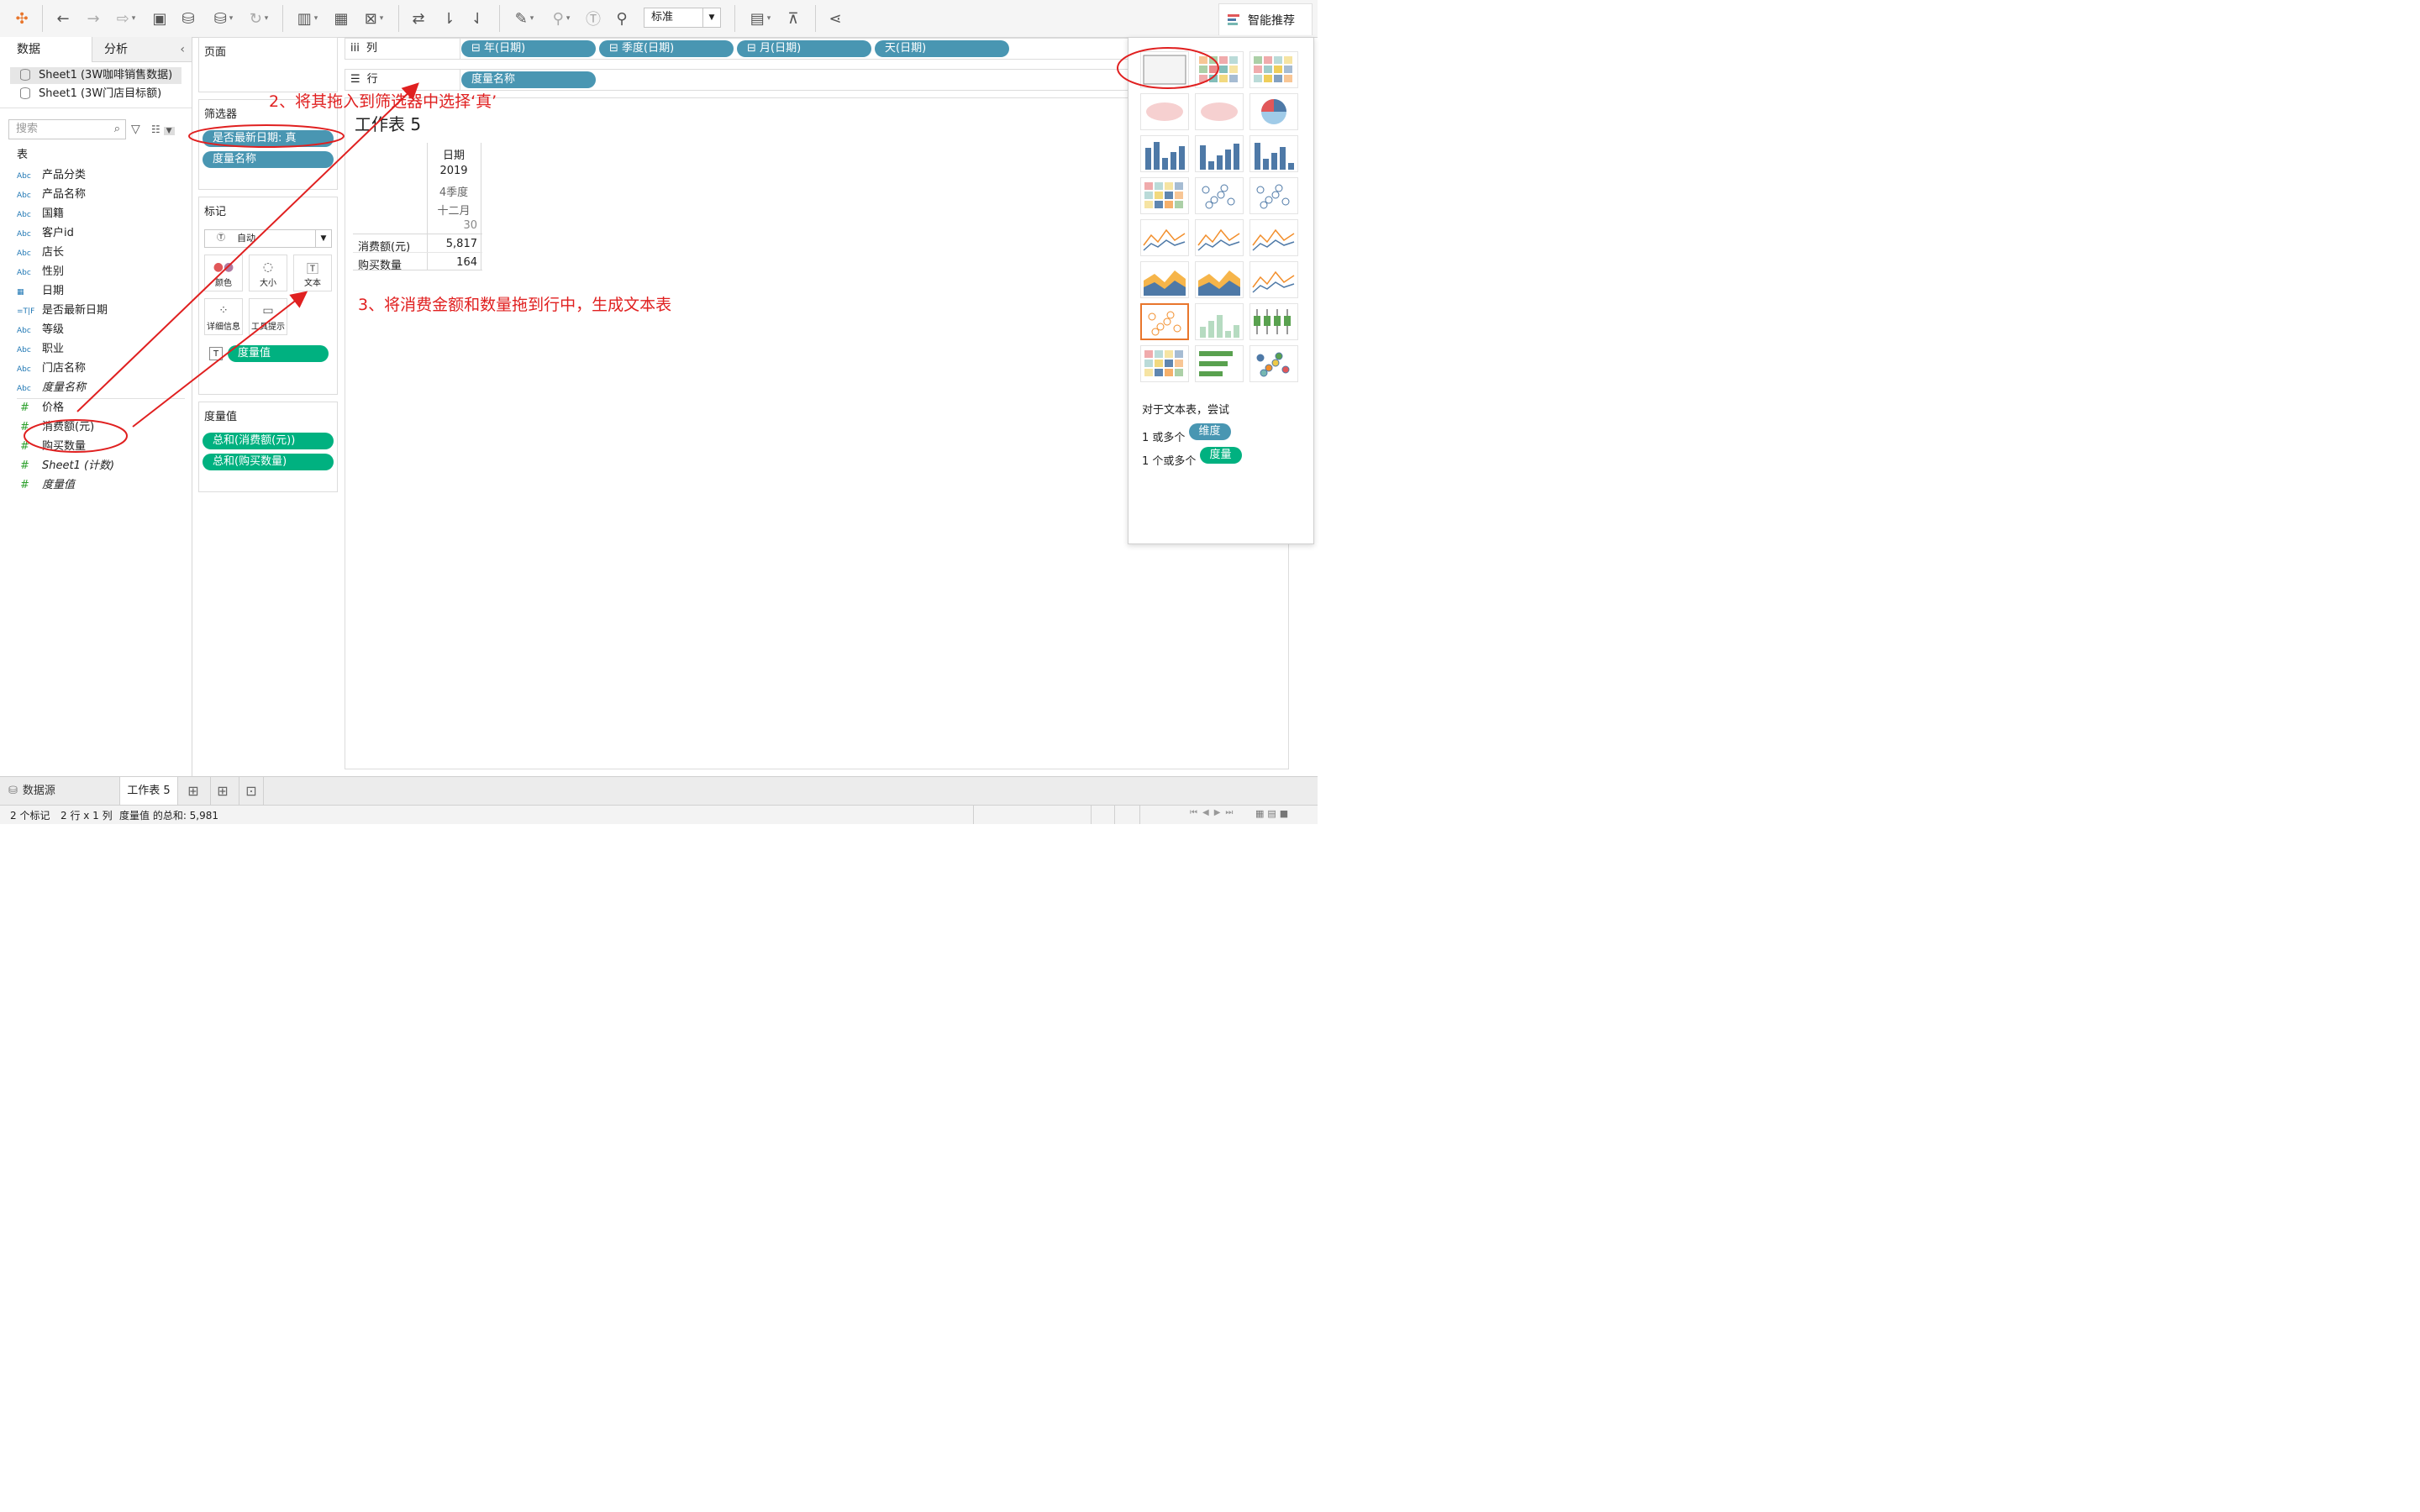  I want to click on row-header-quantity: 购买数量, so click(380, 264).